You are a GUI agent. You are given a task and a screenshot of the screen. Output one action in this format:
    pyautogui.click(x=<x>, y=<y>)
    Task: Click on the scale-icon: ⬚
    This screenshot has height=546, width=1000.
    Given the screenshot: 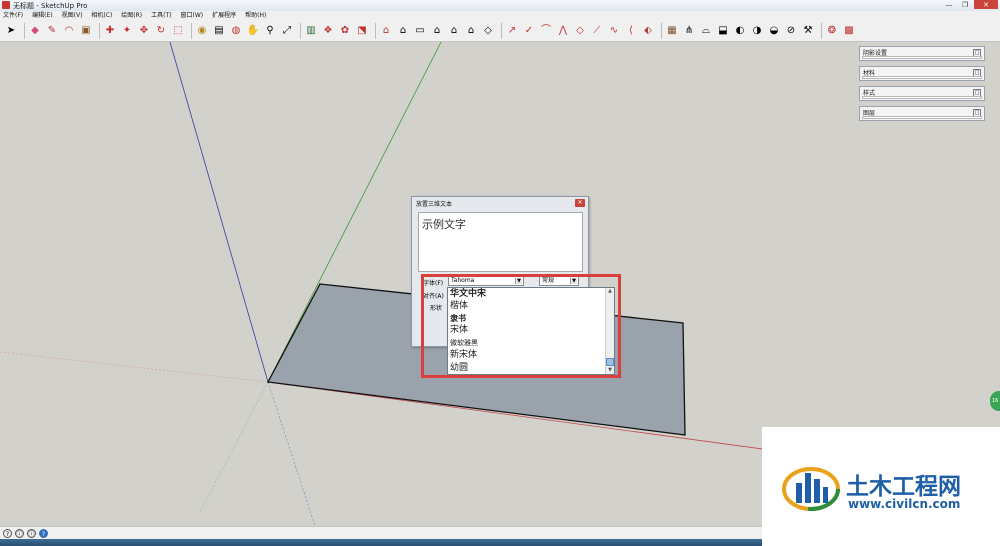 What is the action you would take?
    pyautogui.click(x=178, y=31)
    